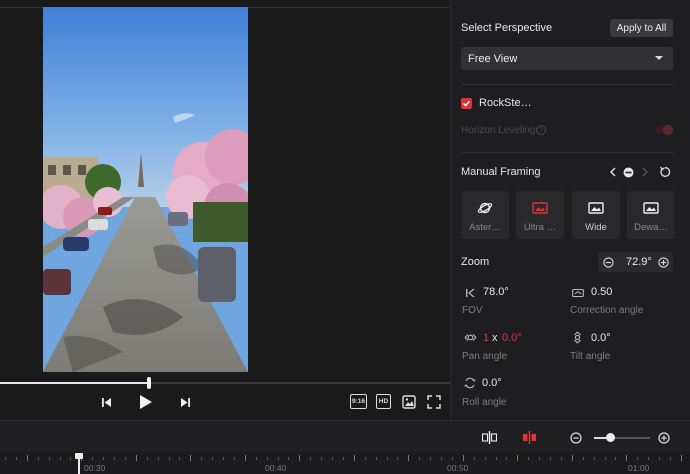 The image size is (690, 474). I want to click on fullscreen-icon, so click(433, 401).